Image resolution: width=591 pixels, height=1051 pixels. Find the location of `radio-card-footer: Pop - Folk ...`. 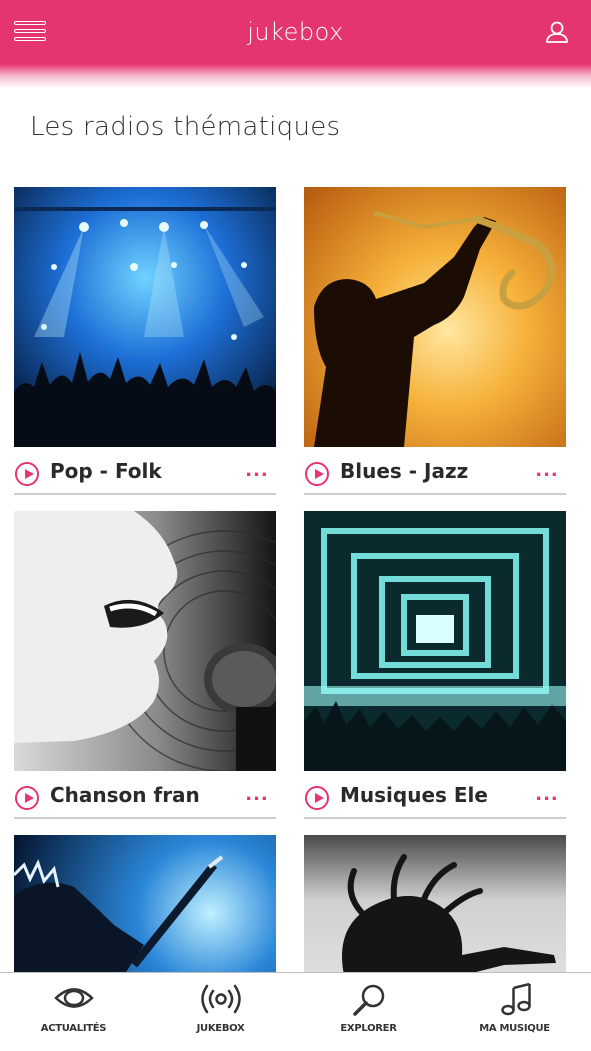

radio-card-footer: Pop - Folk ... is located at coordinates (145, 471).